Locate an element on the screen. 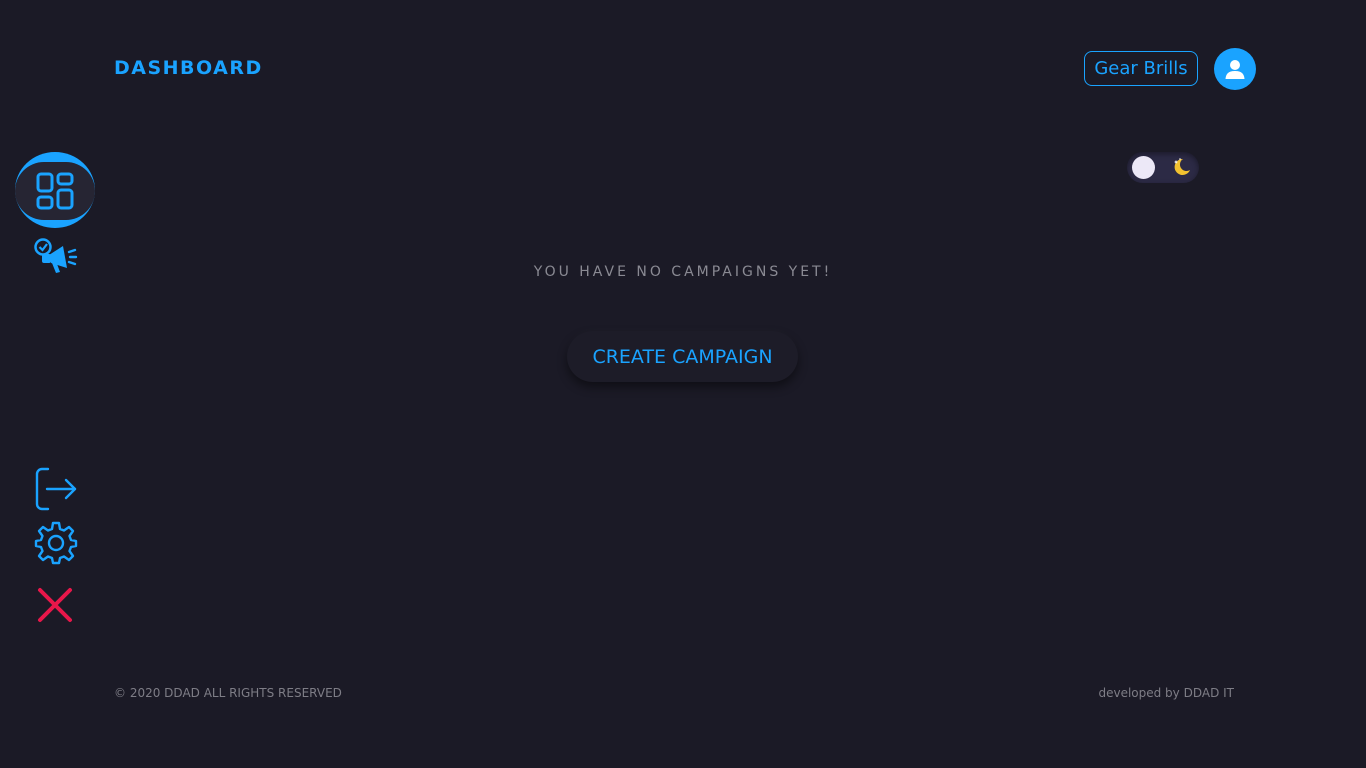 Image resolution: width=1366 pixels, height=768 pixels. user-icon is located at coordinates (1235, 69).